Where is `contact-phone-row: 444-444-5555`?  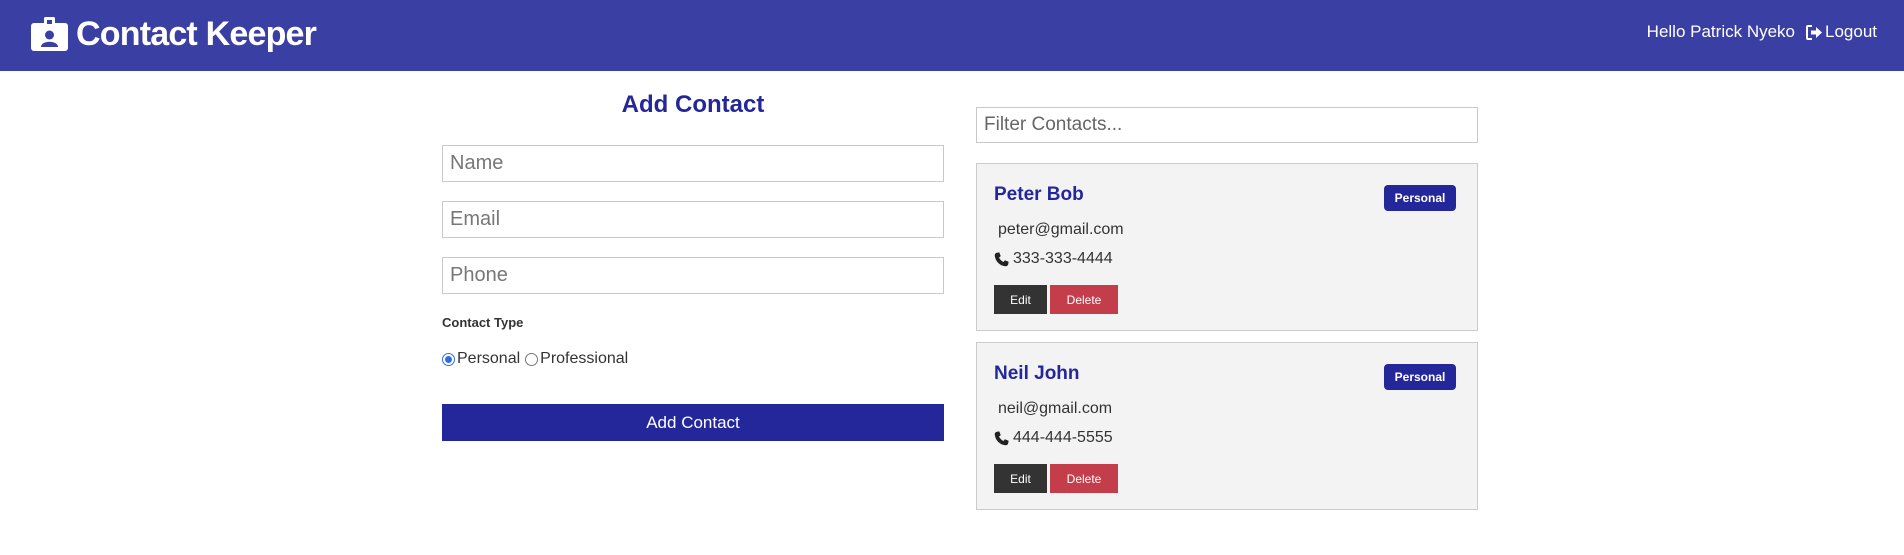
contact-phone-row: 444-444-5555 is located at coordinates (1053, 438).